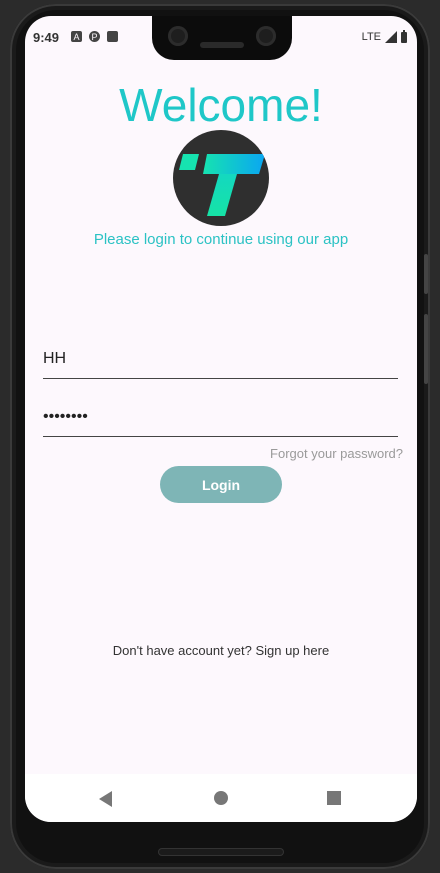 This screenshot has width=440, height=873. I want to click on app-logo, so click(221, 178).